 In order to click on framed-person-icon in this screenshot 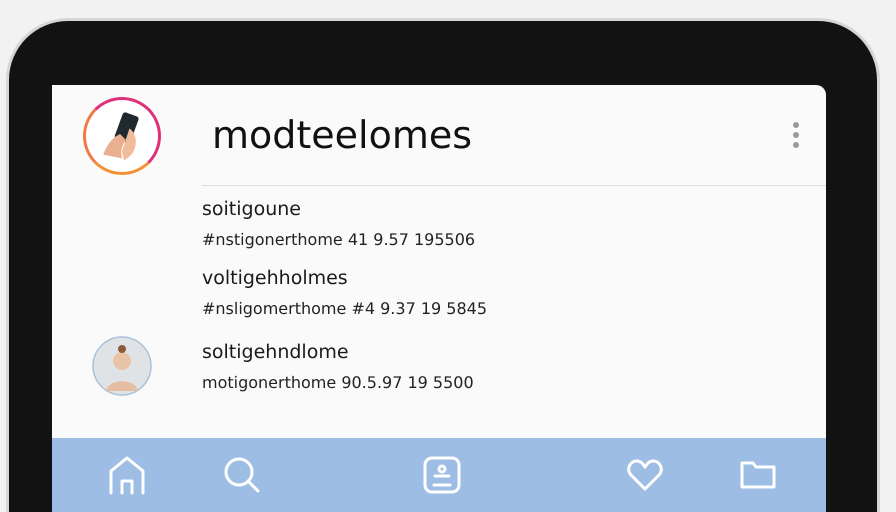, I will do `click(442, 475)`.